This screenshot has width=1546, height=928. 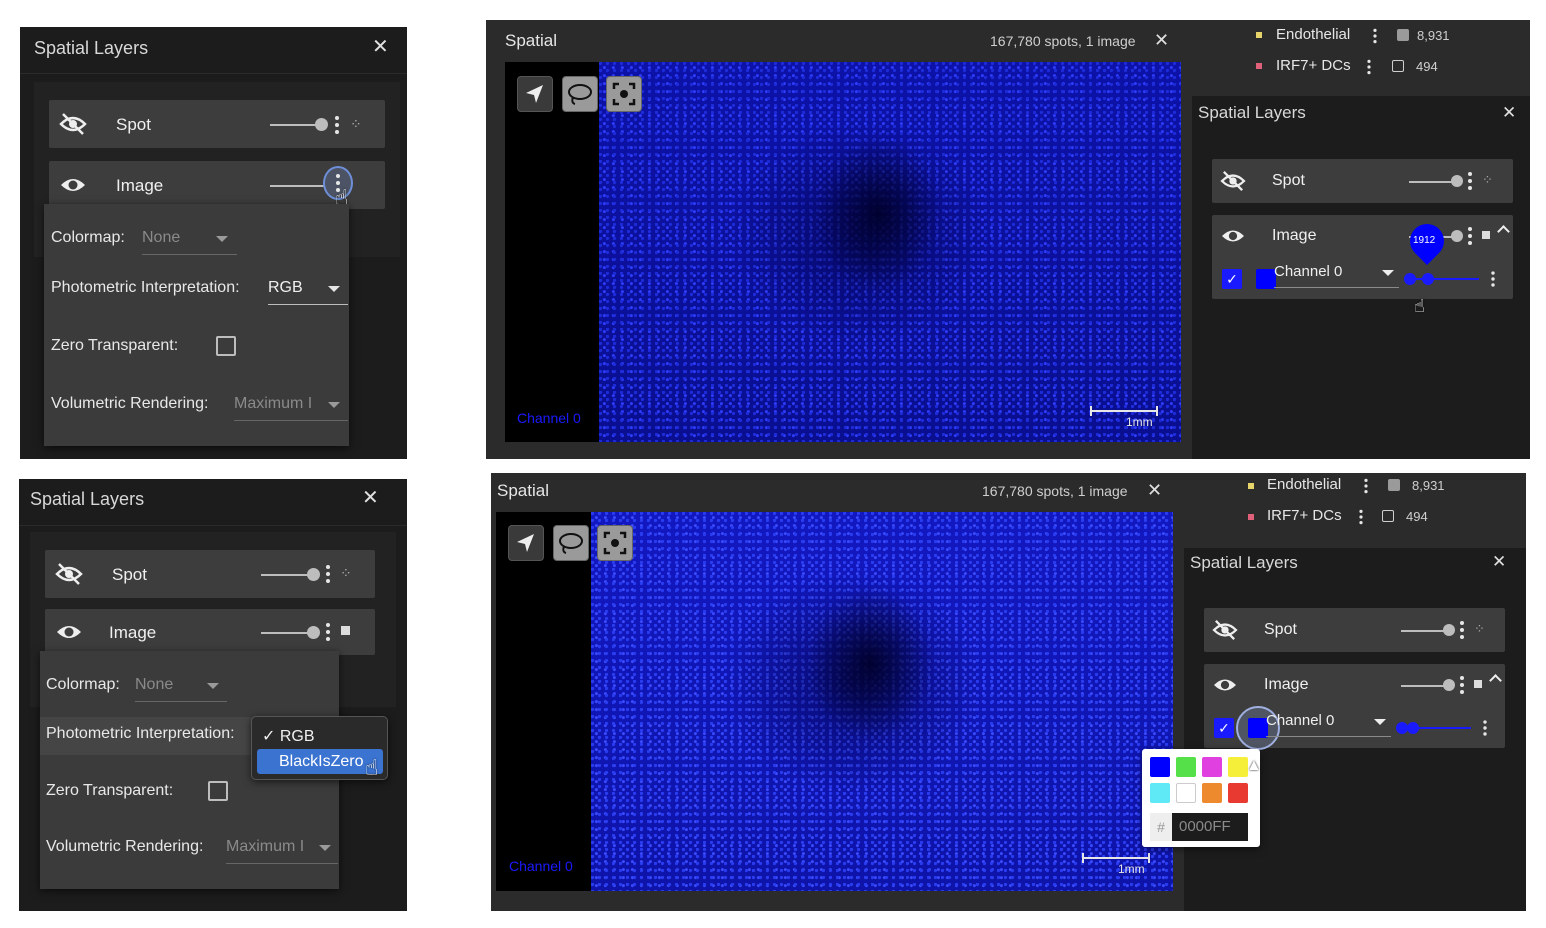 What do you see at coordinates (1201, 798) in the screenshot?
I see `color-picker-popover: # 0000FF` at bounding box center [1201, 798].